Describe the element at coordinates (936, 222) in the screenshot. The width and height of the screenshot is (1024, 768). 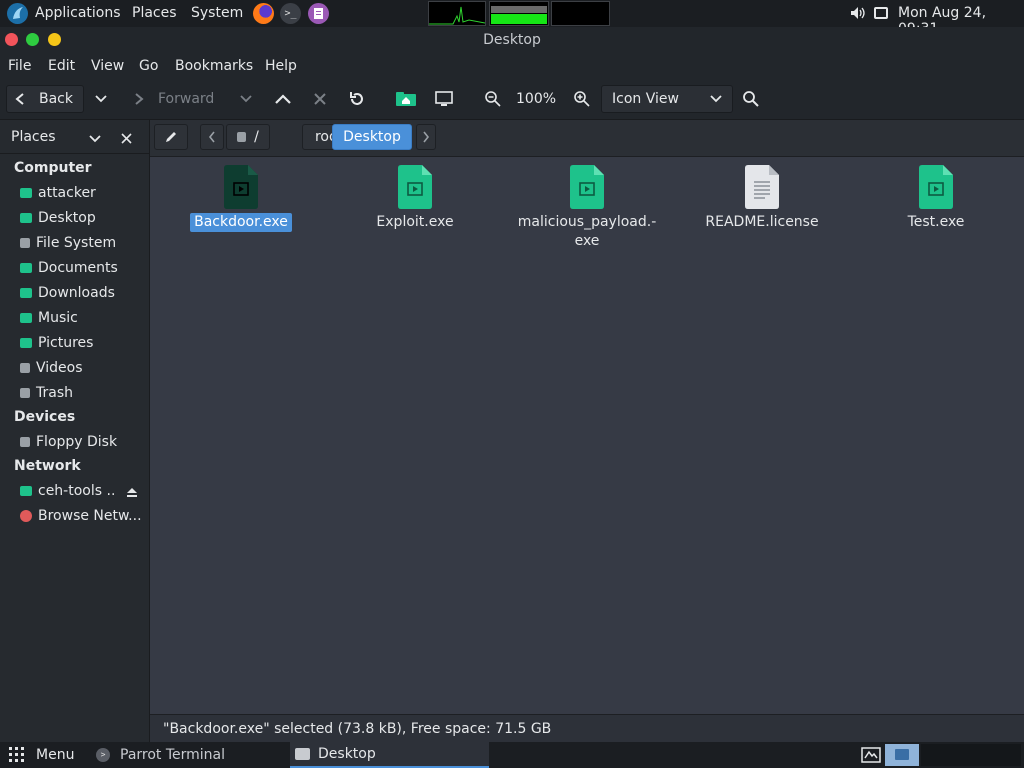
I see `file-name: Test.exe` at that location.